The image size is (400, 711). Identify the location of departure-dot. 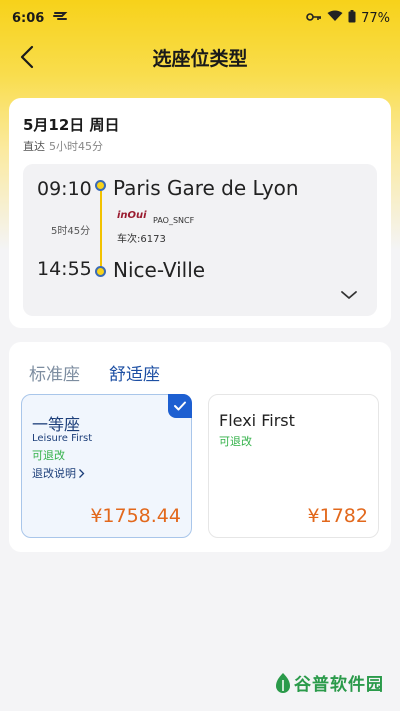
(100, 185).